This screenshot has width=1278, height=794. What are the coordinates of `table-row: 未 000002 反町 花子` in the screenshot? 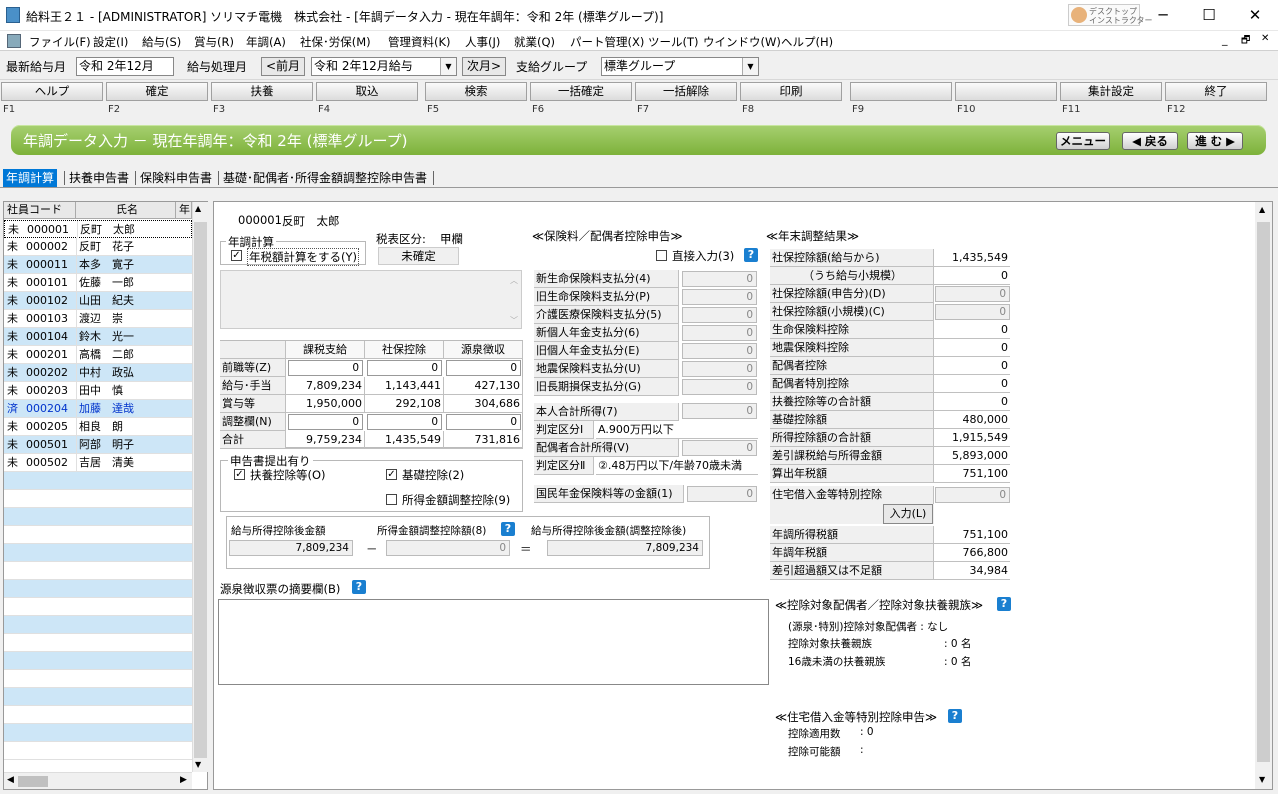 It's located at (98, 247).